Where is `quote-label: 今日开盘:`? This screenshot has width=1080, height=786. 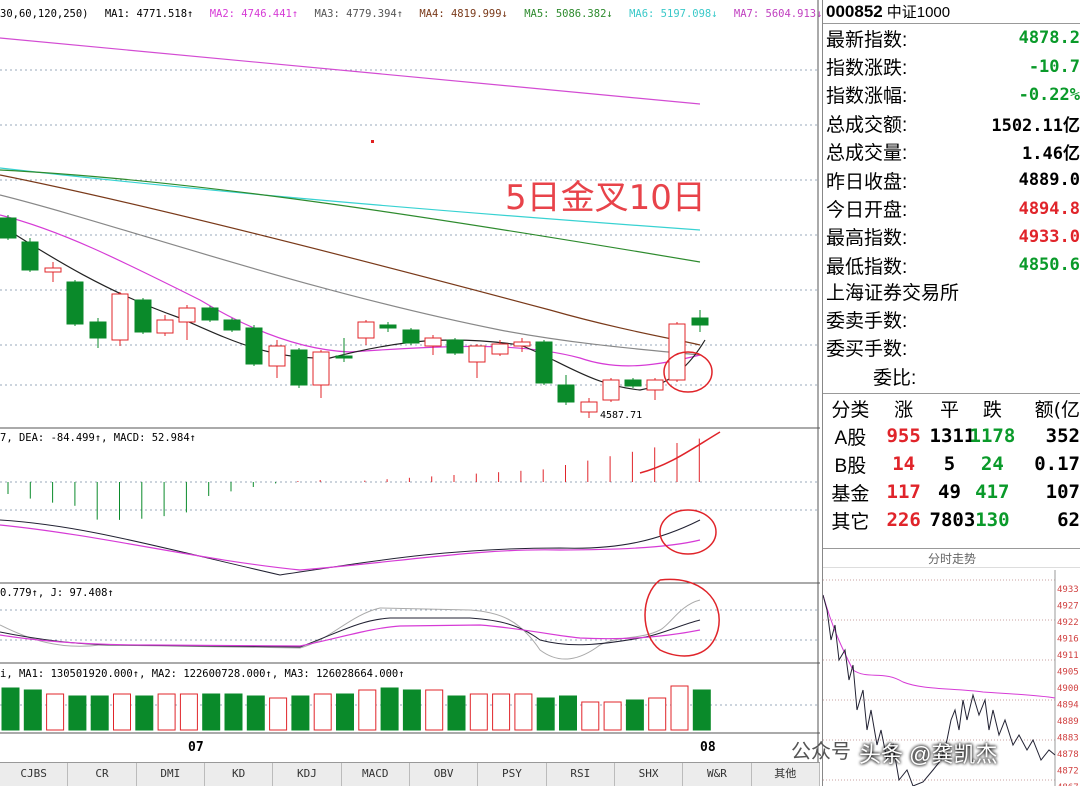 quote-label: 今日开盘: is located at coordinates (867, 211).